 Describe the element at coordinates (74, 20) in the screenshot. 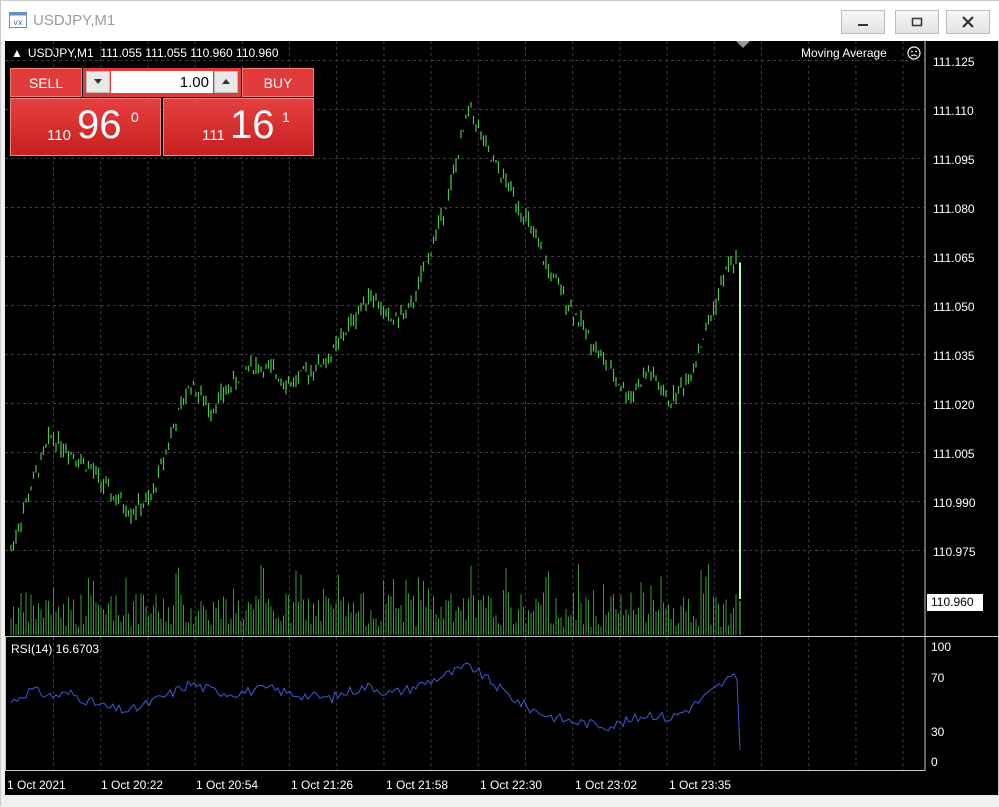

I see `window-title: USDJPY,M1` at that location.